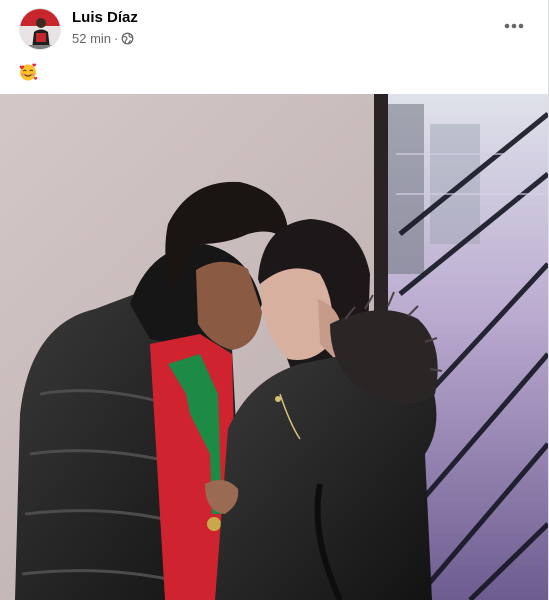  I want to click on smiling-face-with-hearts-emoji, so click(30, 72).